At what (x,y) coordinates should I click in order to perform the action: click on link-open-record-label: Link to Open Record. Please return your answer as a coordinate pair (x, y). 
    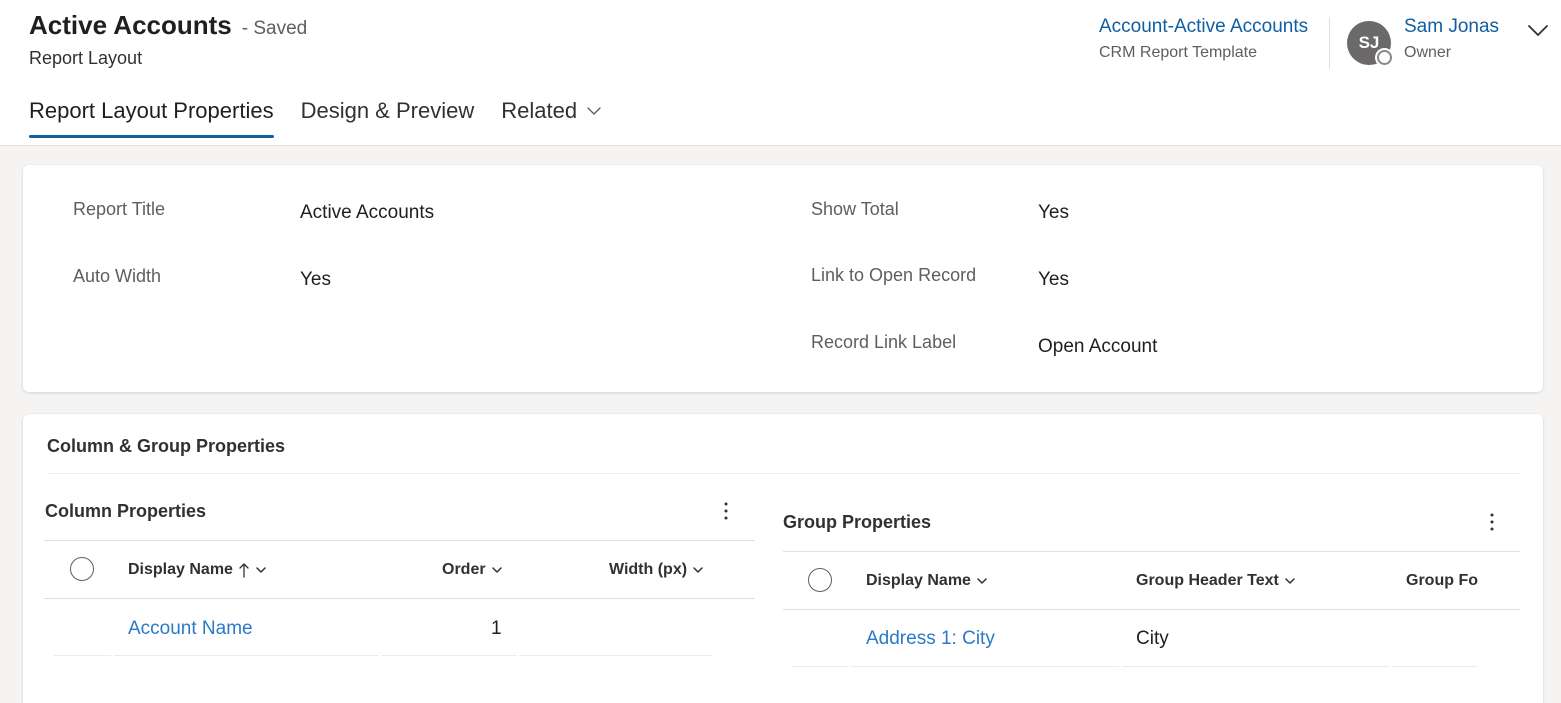
    Looking at the image, I should click on (894, 275).